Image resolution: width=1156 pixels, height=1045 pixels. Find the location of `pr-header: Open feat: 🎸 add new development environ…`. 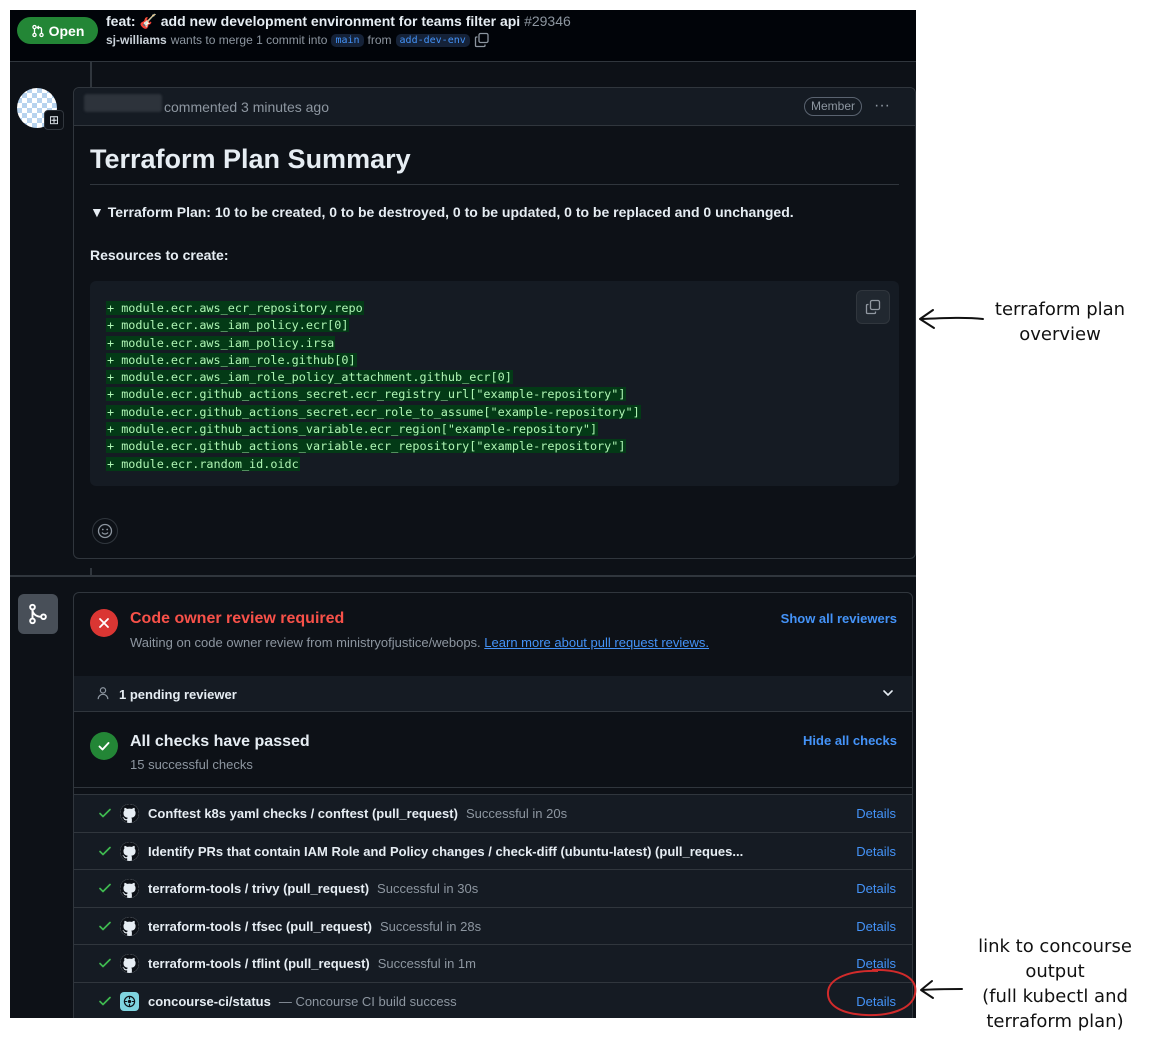

pr-header: Open feat: 🎸 add new development environ… is located at coordinates (463, 36).